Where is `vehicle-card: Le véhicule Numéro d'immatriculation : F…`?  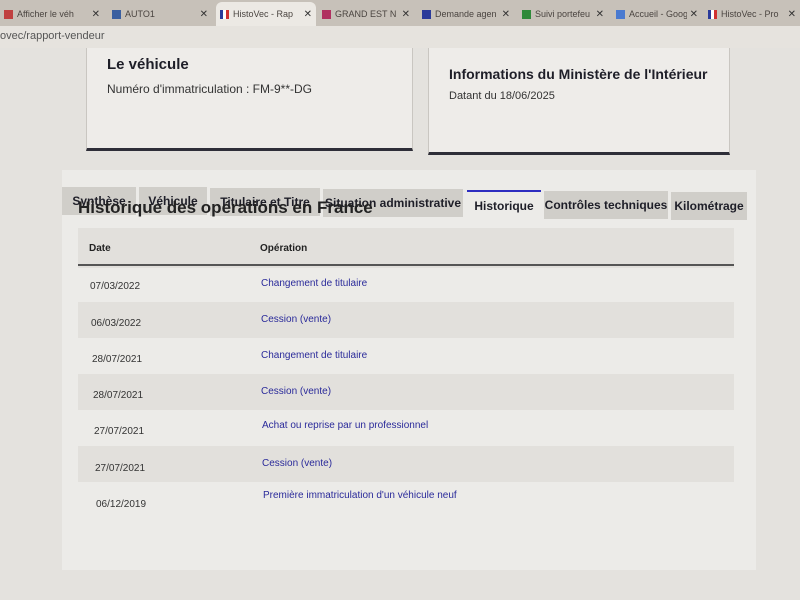 vehicle-card: Le véhicule Numéro d'immatriculation : F… is located at coordinates (249, 99).